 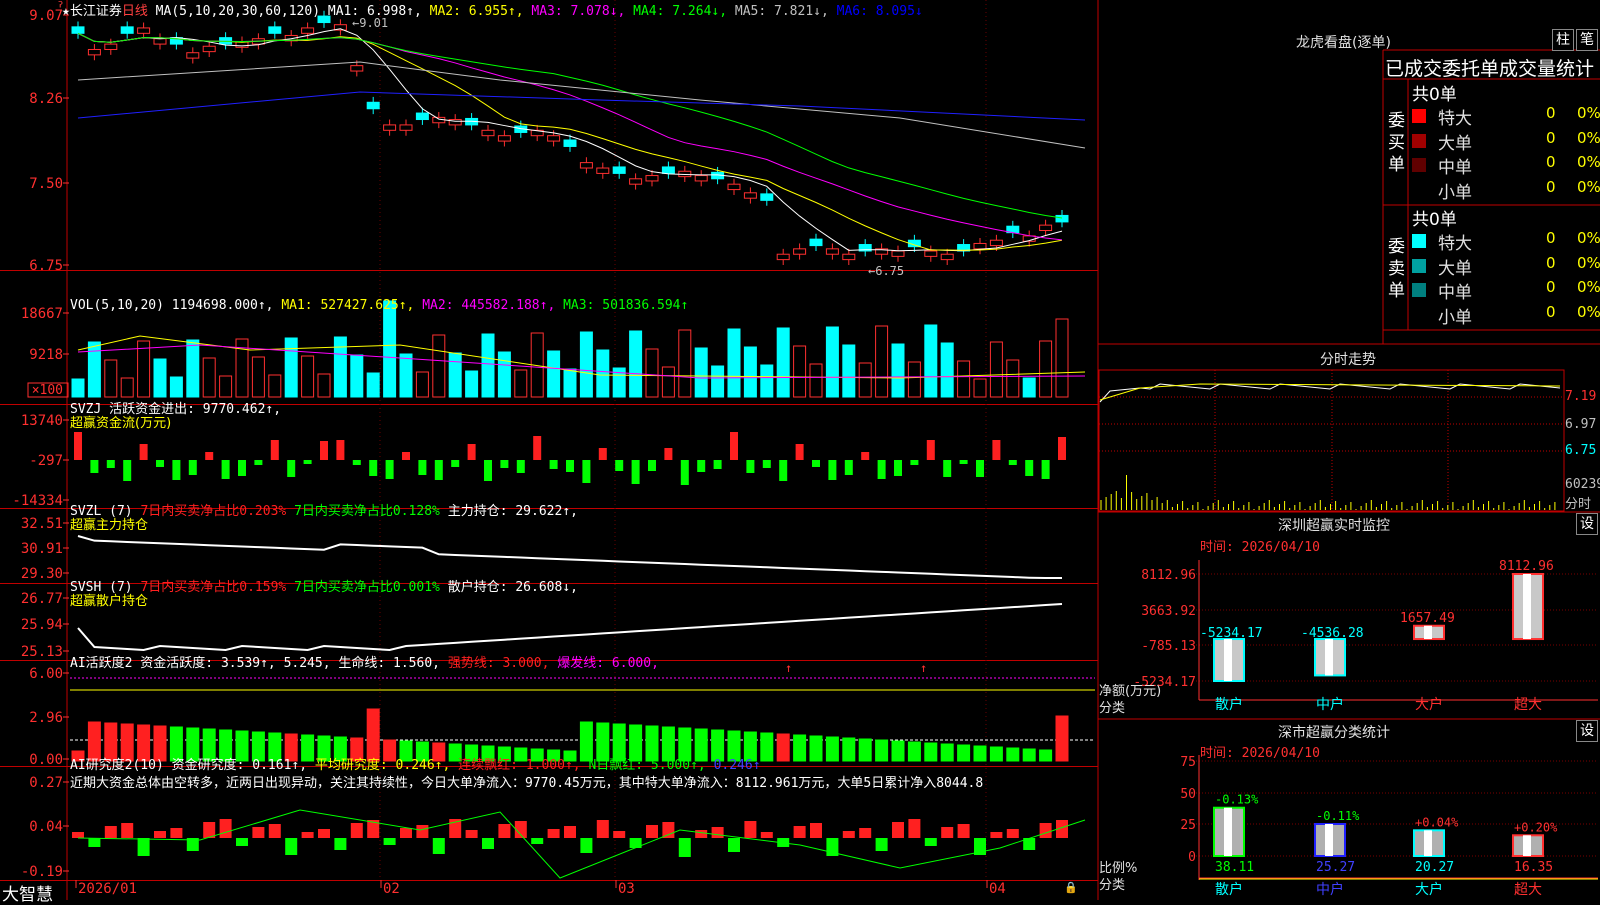 What do you see at coordinates (107, 889) in the screenshot?
I see `date-label-0: 2026/01` at bounding box center [107, 889].